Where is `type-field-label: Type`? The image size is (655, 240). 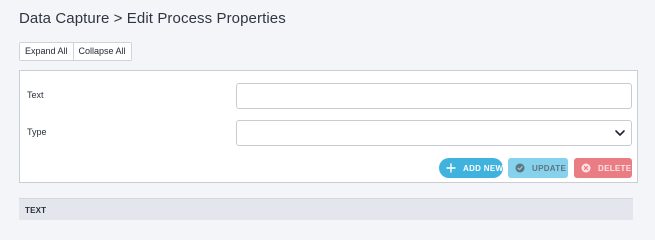 type-field-label: Type is located at coordinates (37, 132).